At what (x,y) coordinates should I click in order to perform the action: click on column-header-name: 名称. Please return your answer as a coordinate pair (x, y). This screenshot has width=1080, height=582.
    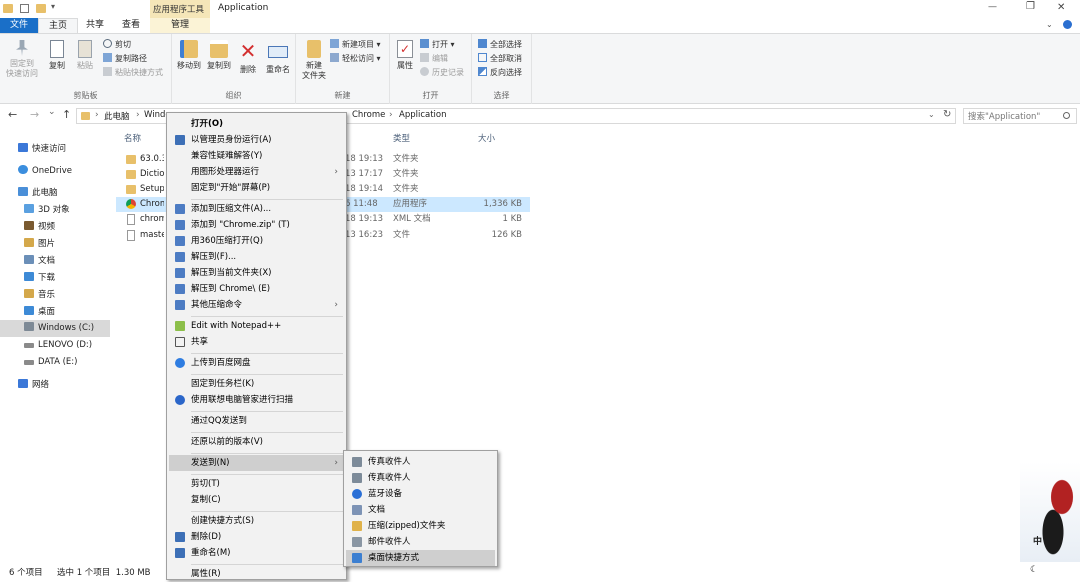
    Looking at the image, I should click on (132, 138).